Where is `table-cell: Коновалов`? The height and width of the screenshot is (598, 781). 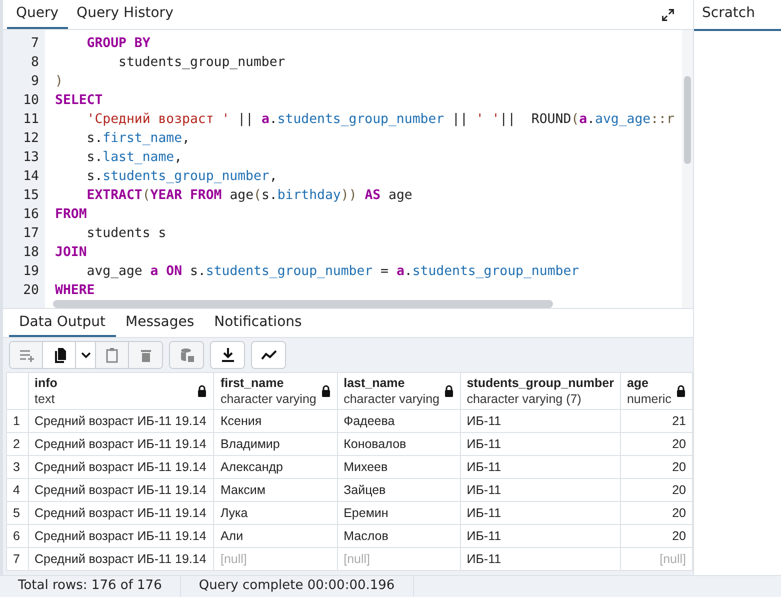 table-cell: Коновалов is located at coordinates (398, 444).